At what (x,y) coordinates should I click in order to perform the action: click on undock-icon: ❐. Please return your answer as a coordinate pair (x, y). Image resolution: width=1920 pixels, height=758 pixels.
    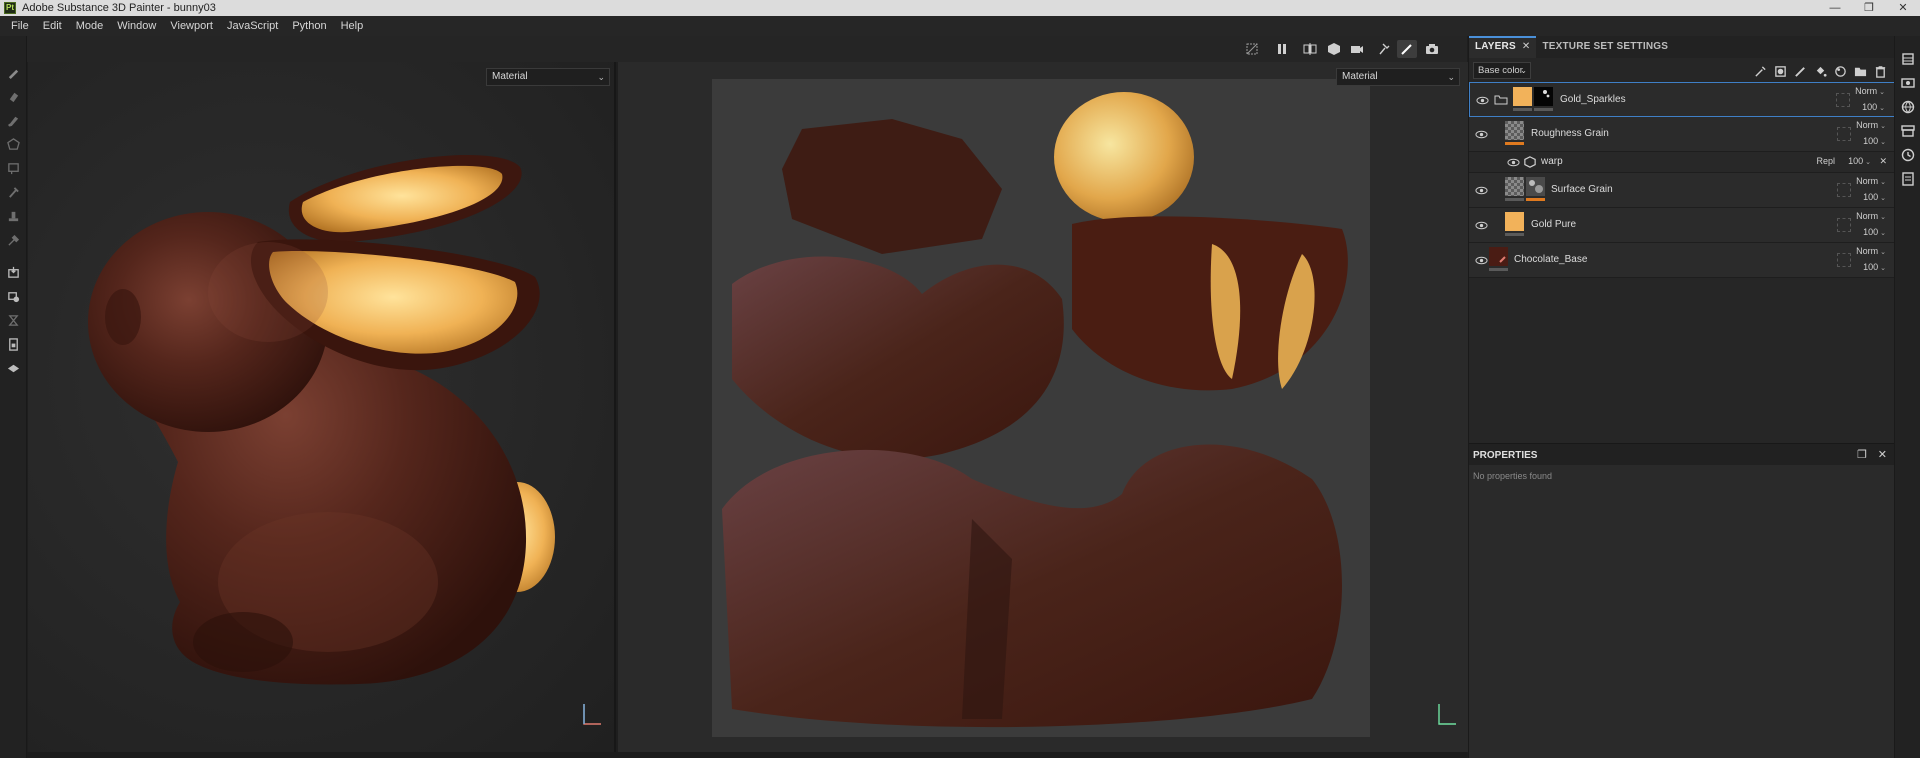
    Looking at the image, I should click on (1862, 454).